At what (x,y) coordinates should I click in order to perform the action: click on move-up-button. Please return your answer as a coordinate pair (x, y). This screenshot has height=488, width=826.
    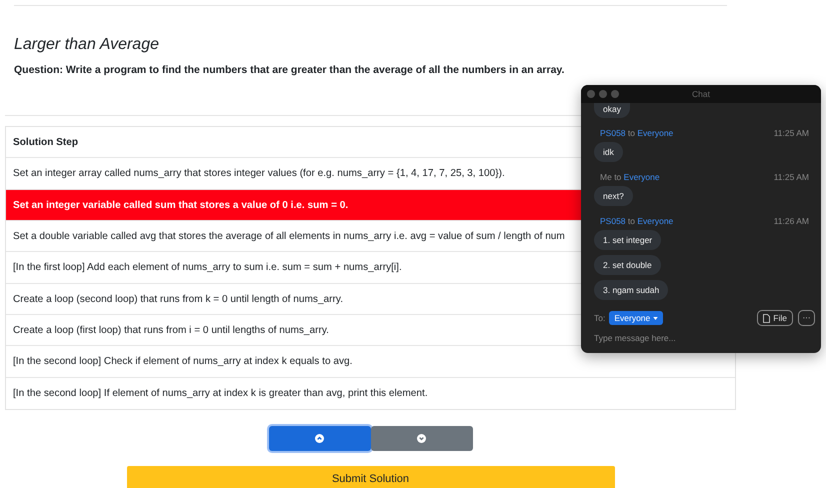
    Looking at the image, I should click on (319, 439).